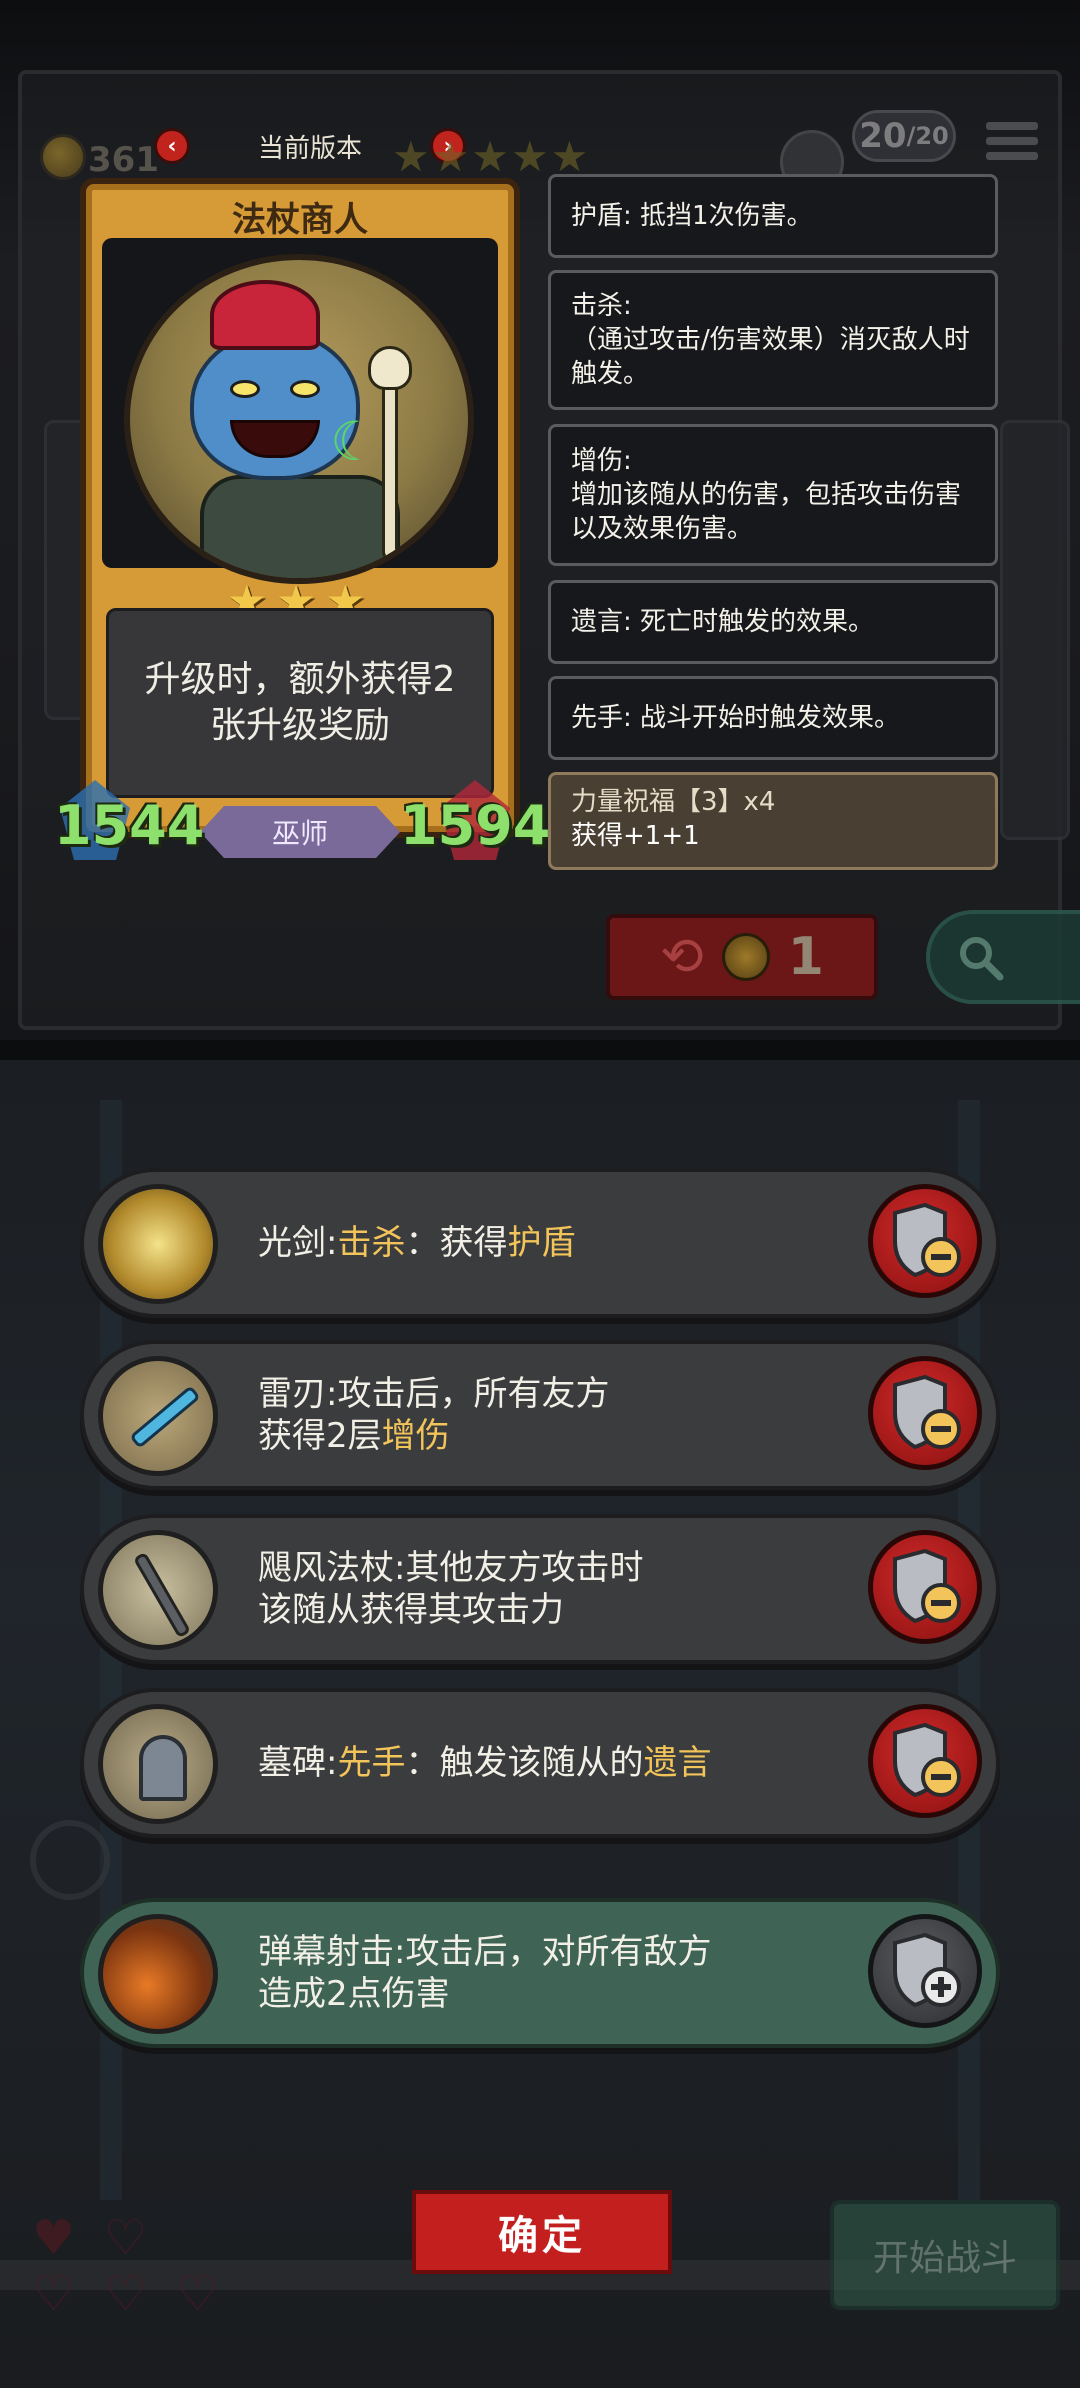 The height and width of the screenshot is (2388, 1080). I want to click on version-title: 当前版本, so click(309, 149).